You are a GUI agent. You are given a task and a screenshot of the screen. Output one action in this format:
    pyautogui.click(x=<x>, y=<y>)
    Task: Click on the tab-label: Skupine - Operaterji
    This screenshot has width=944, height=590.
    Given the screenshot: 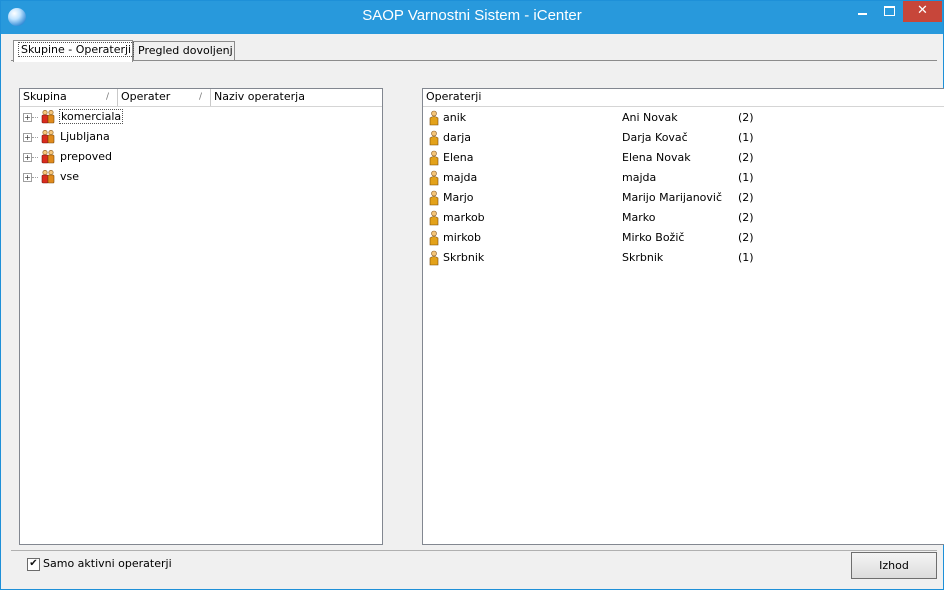 What is the action you would take?
    pyautogui.click(x=76, y=49)
    